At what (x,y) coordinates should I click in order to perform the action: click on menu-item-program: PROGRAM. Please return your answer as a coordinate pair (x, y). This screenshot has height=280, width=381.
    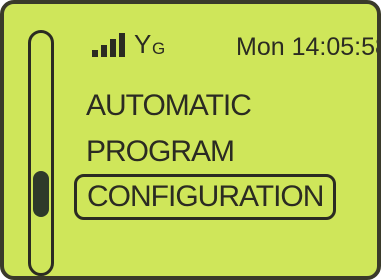
    Looking at the image, I should click on (160, 152).